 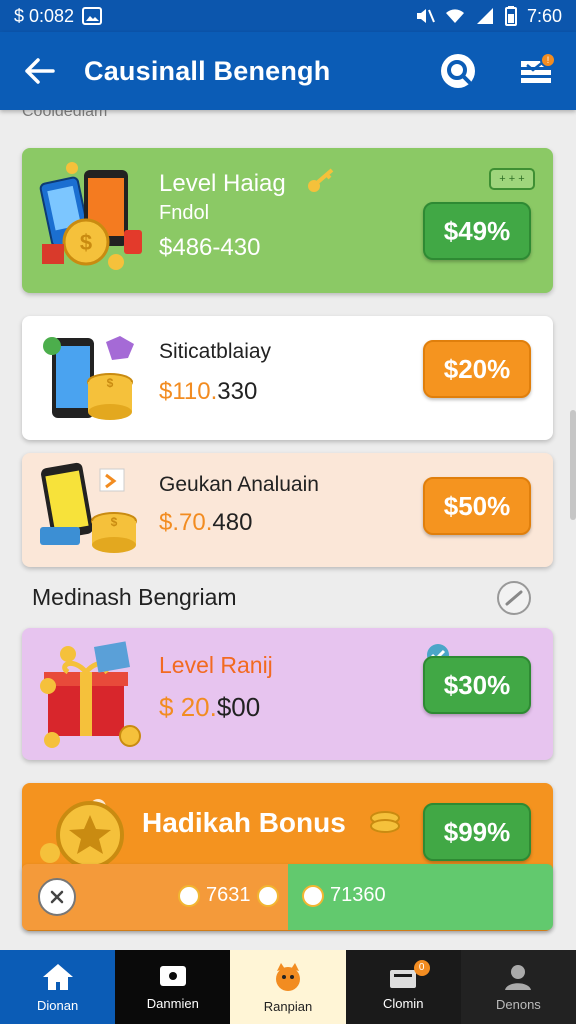 What do you see at coordinates (58, 1005) in the screenshot?
I see `nav-label: Dionan` at bounding box center [58, 1005].